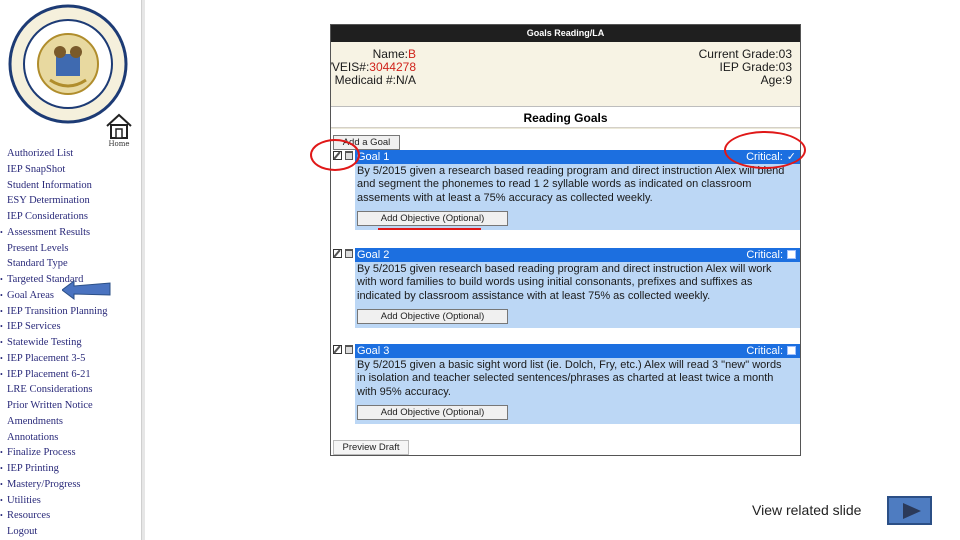 The width and height of the screenshot is (960, 540). I want to click on sidebar-item-iep-considerations: IEP Considerations, so click(70, 217).